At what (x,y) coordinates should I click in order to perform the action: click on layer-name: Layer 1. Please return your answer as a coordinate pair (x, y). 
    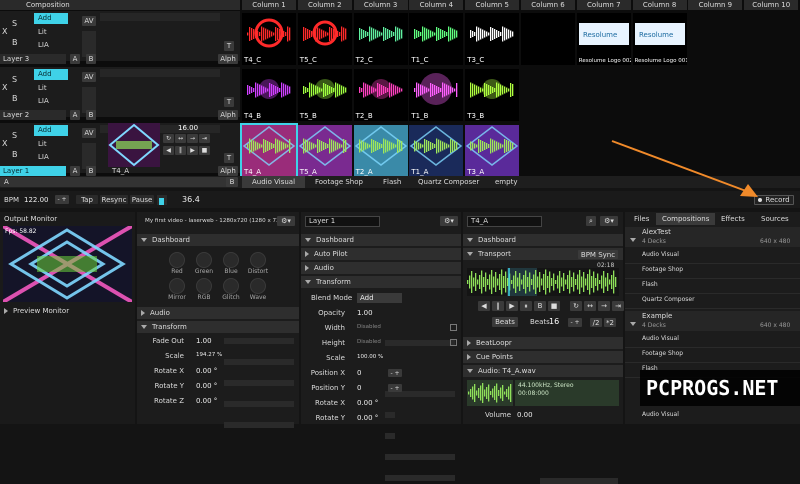
    Looking at the image, I should click on (33, 171).